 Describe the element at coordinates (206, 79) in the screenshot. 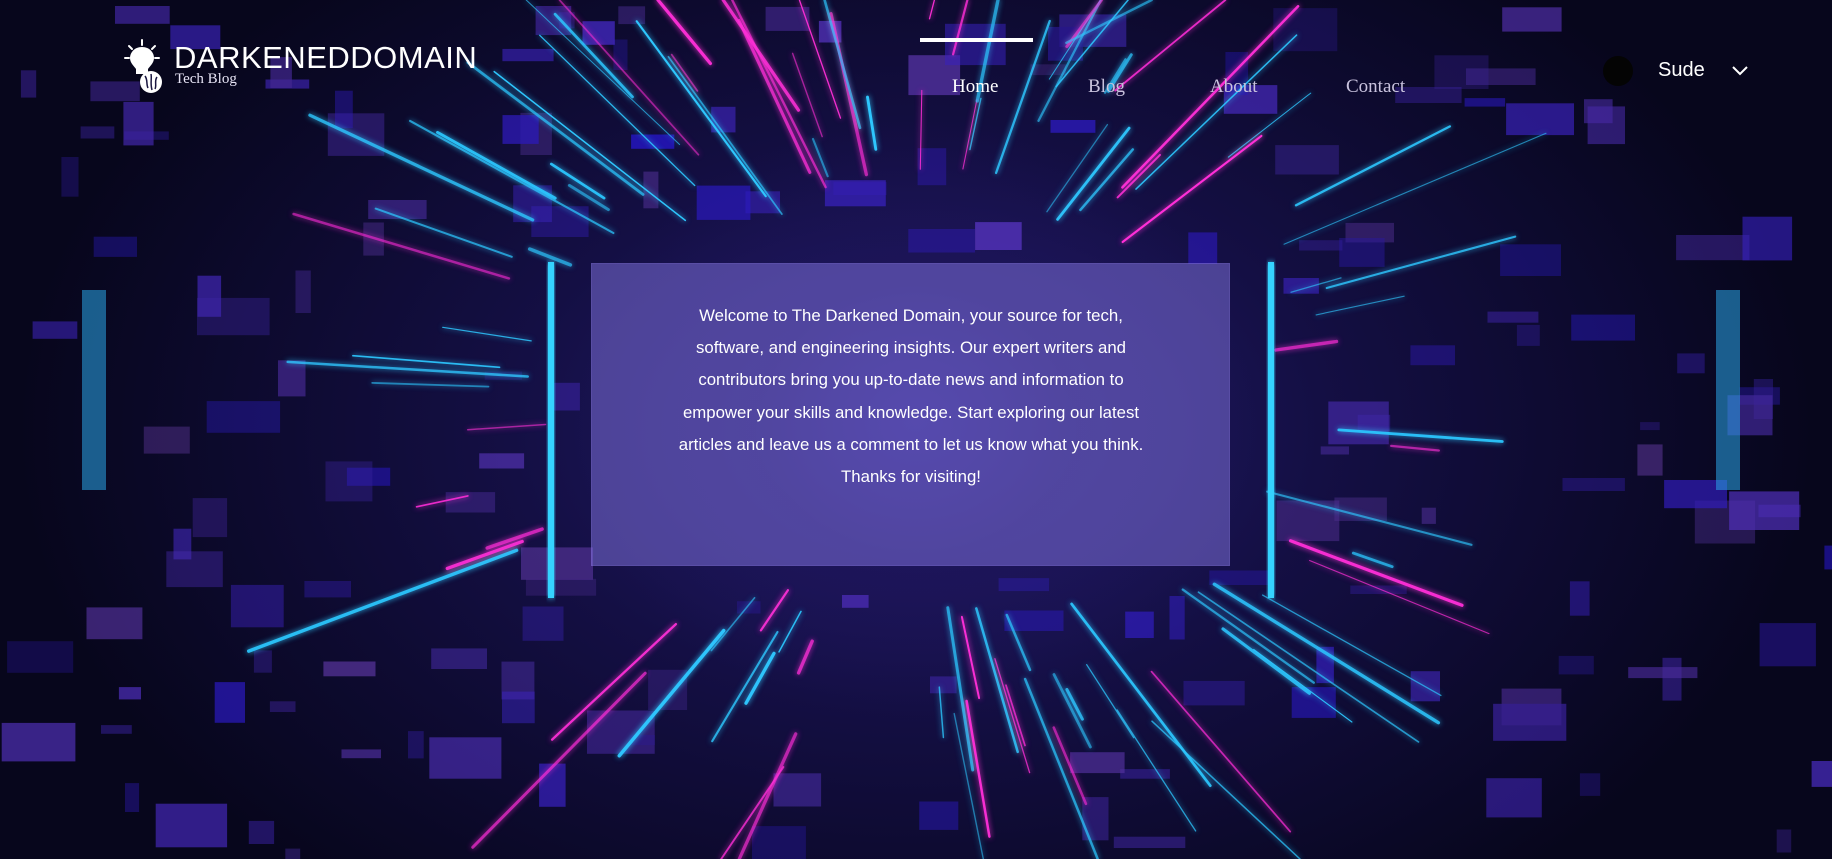

I see `site-subtitle: Tech Blog` at that location.